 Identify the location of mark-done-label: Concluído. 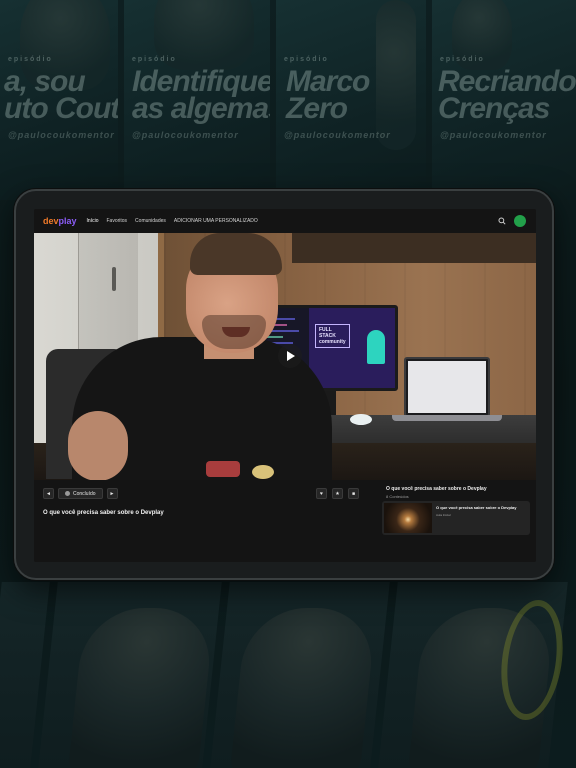
(84, 493).